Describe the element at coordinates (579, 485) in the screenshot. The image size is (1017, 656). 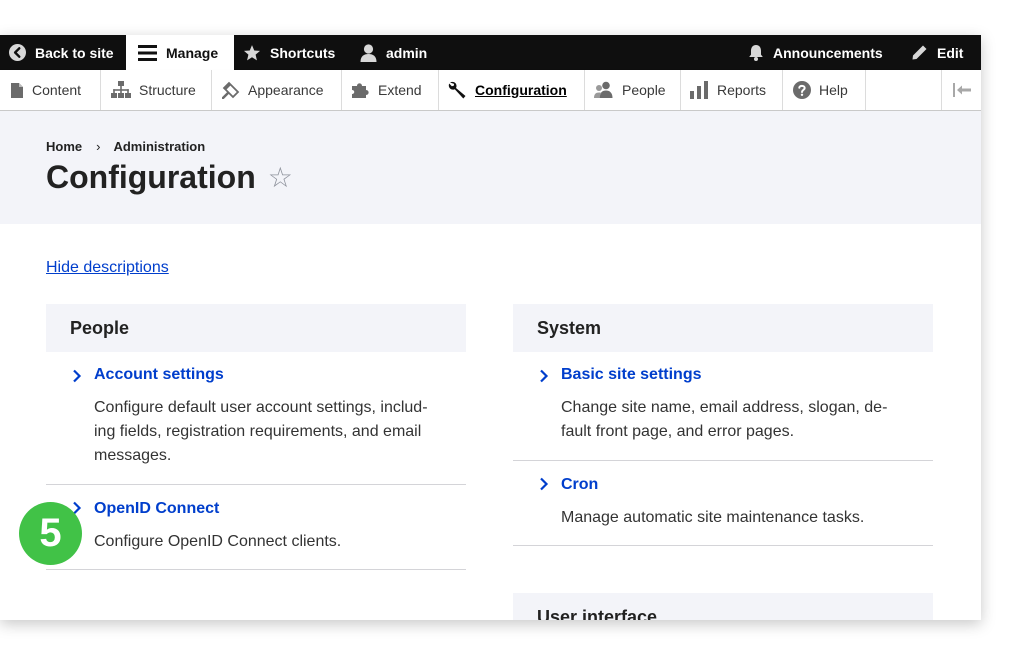
I see `cron-link: Cron` at that location.